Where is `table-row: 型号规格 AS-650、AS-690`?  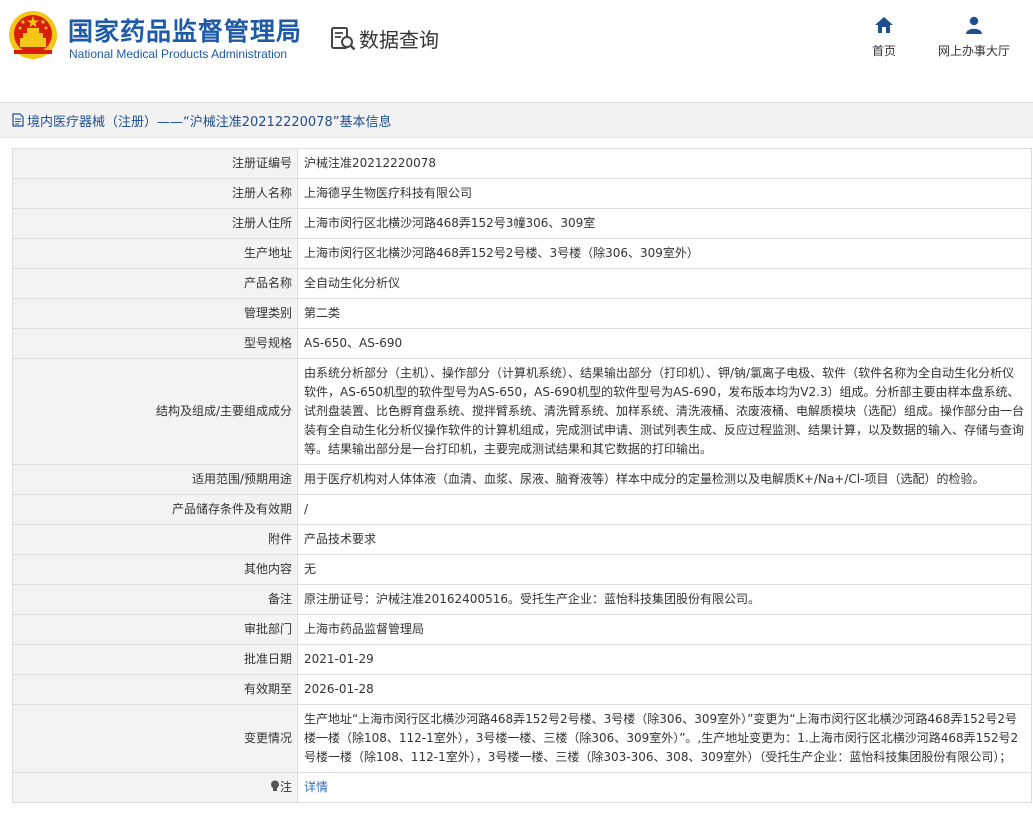
table-row: 型号规格 AS-650、AS-690 is located at coordinates (522, 343).